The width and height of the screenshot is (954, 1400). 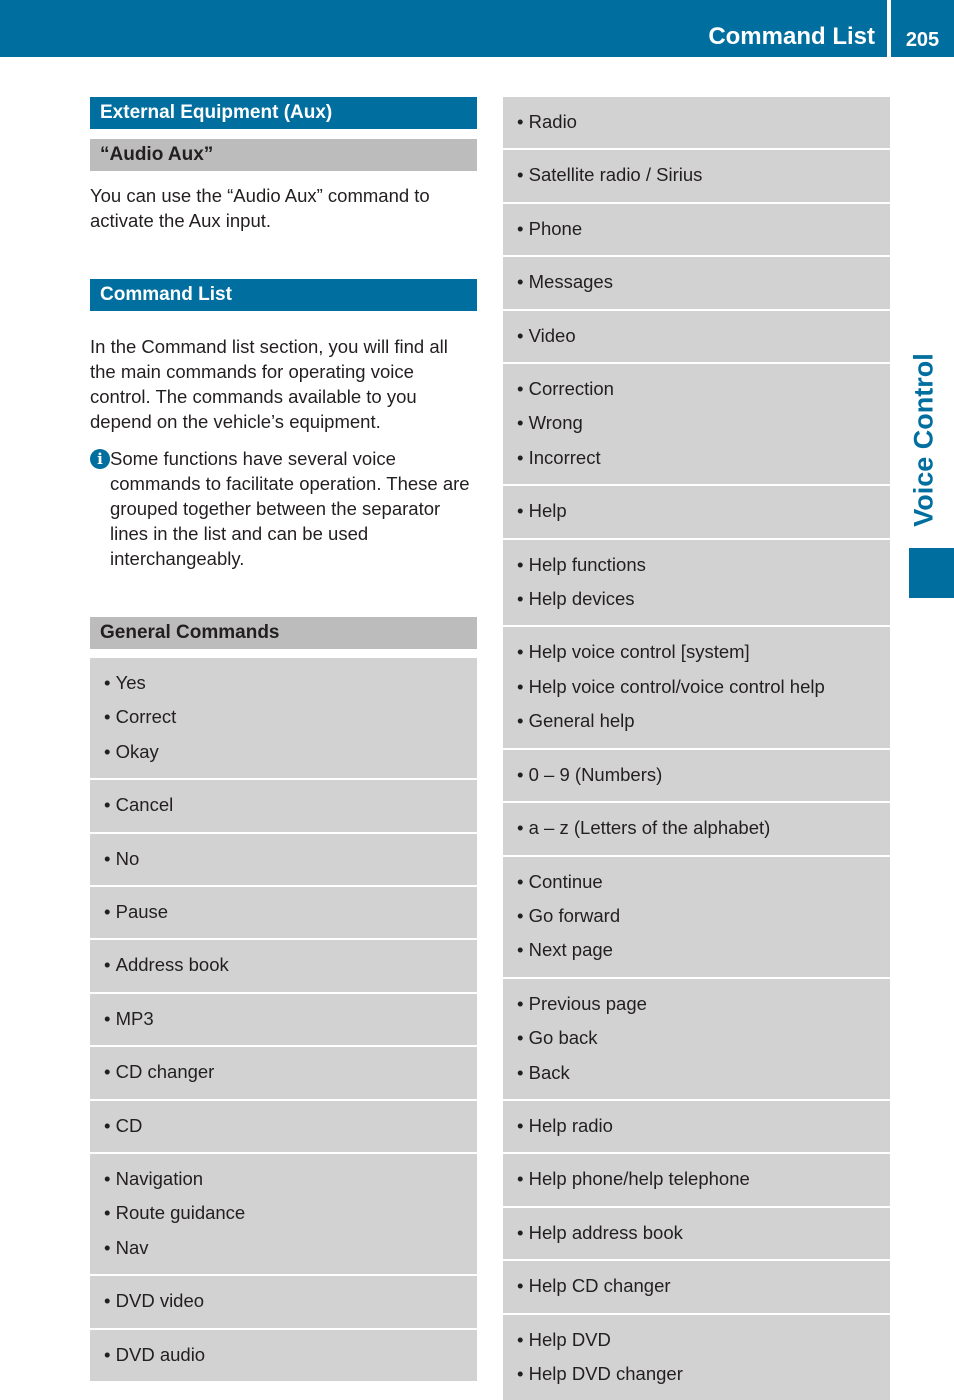 I want to click on command-item: 0 – 9 (Numbers), so click(x=703, y=775).